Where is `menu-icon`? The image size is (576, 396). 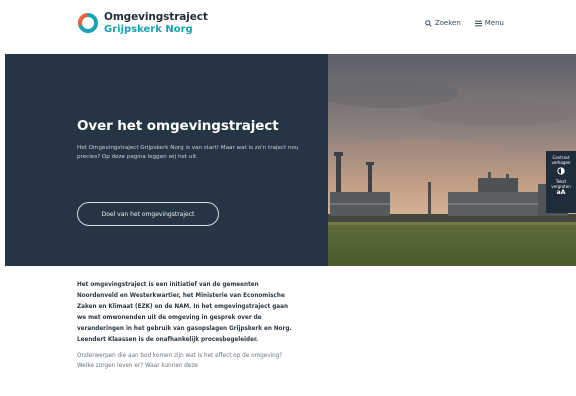 menu-icon is located at coordinates (478, 23).